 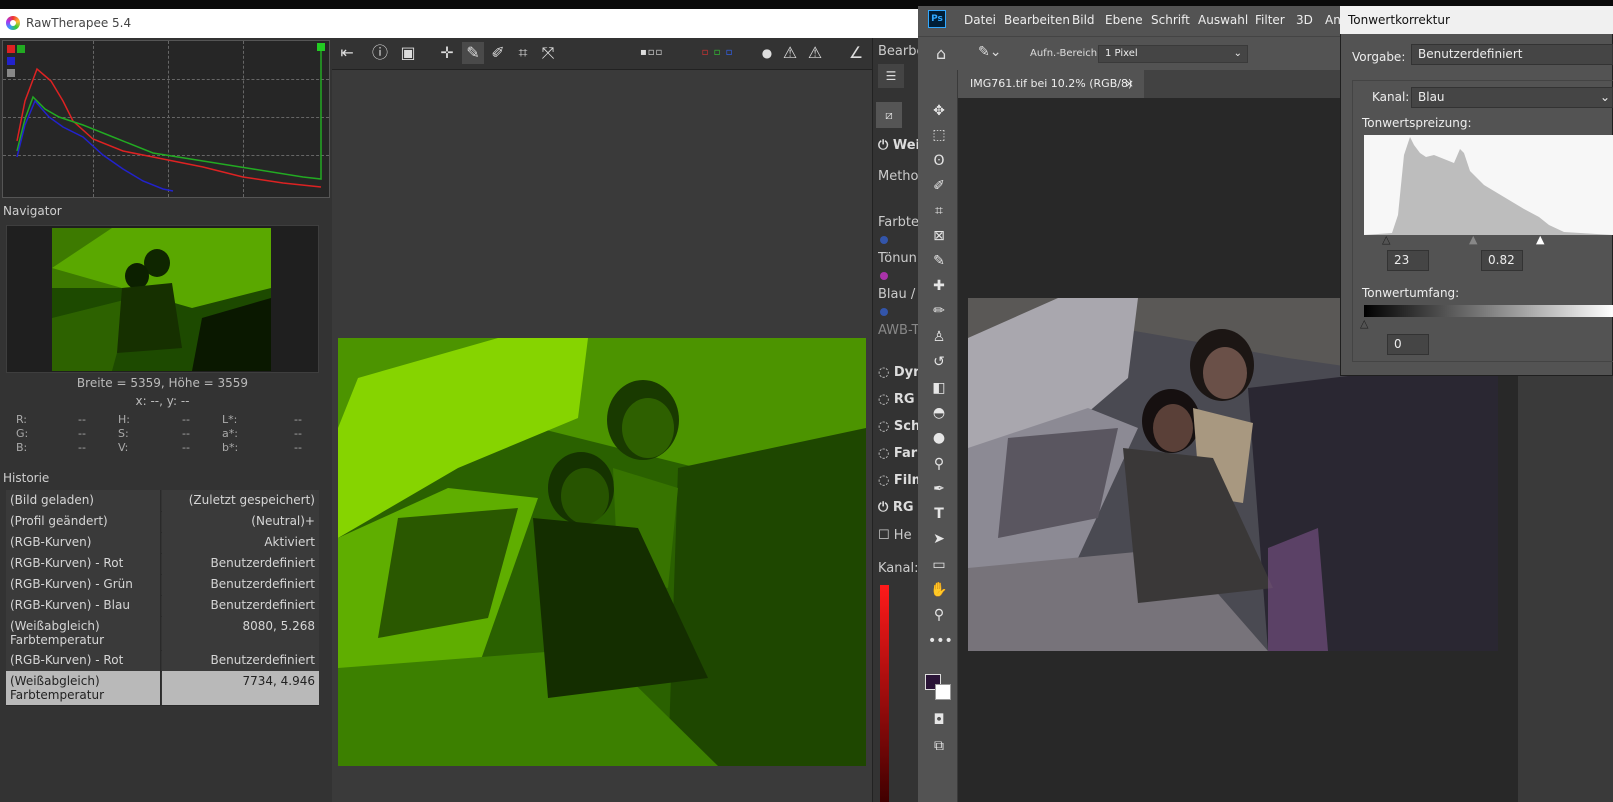 I want to click on background-color-icon: ▪▫▫, so click(x=651, y=53).